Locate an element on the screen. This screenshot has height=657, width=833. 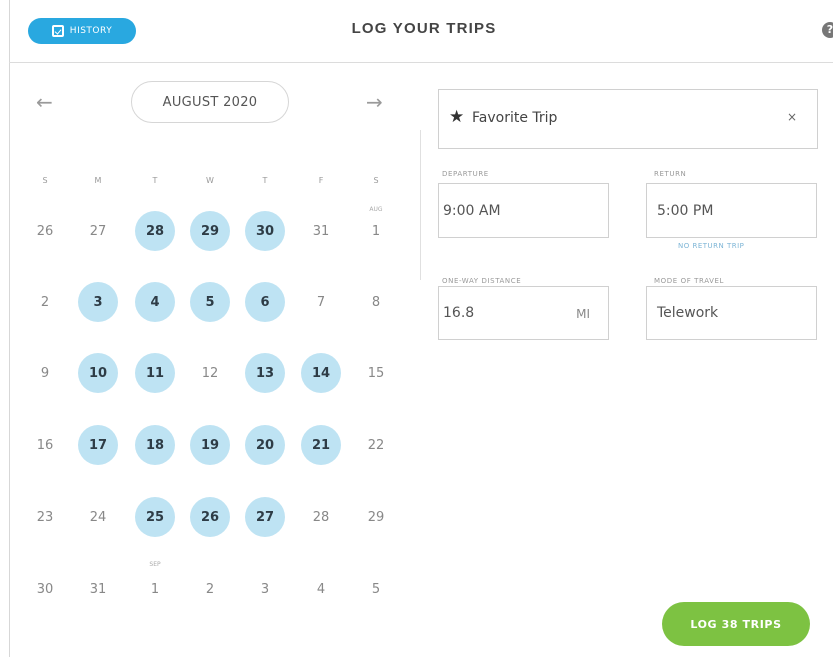
favorite-trip-select: ★ Favorite Trip × is located at coordinates (628, 119).